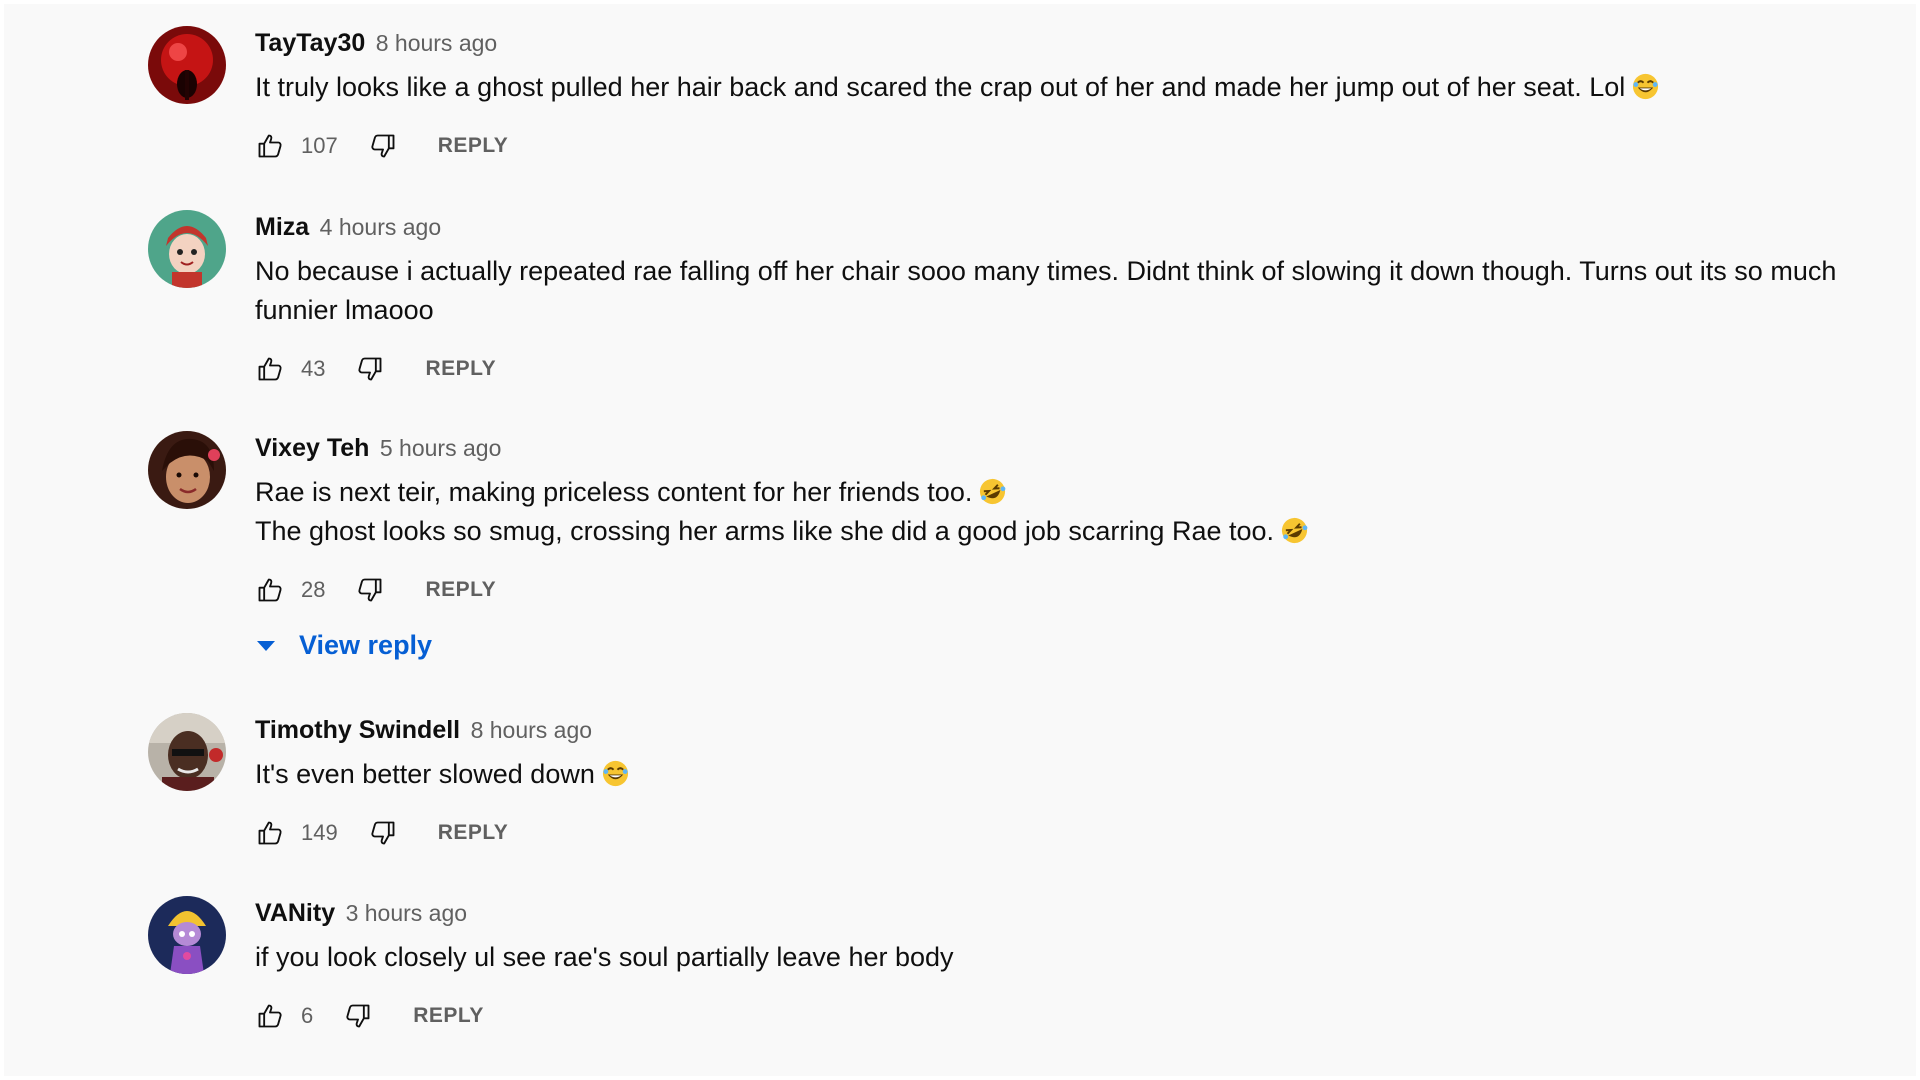 This screenshot has height=1080, width=1920. What do you see at coordinates (1055, 590) in the screenshot?
I see `comment-actions: 28 REPLY` at bounding box center [1055, 590].